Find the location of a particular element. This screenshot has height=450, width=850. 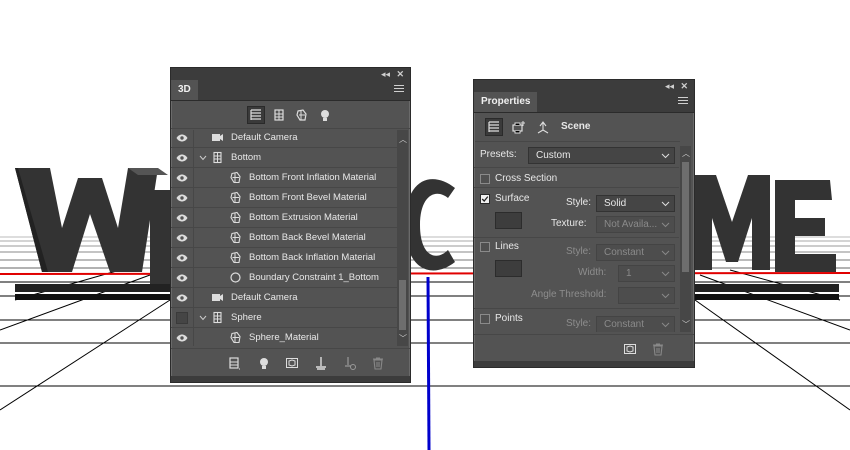

lines-checkbox is located at coordinates (485, 247).